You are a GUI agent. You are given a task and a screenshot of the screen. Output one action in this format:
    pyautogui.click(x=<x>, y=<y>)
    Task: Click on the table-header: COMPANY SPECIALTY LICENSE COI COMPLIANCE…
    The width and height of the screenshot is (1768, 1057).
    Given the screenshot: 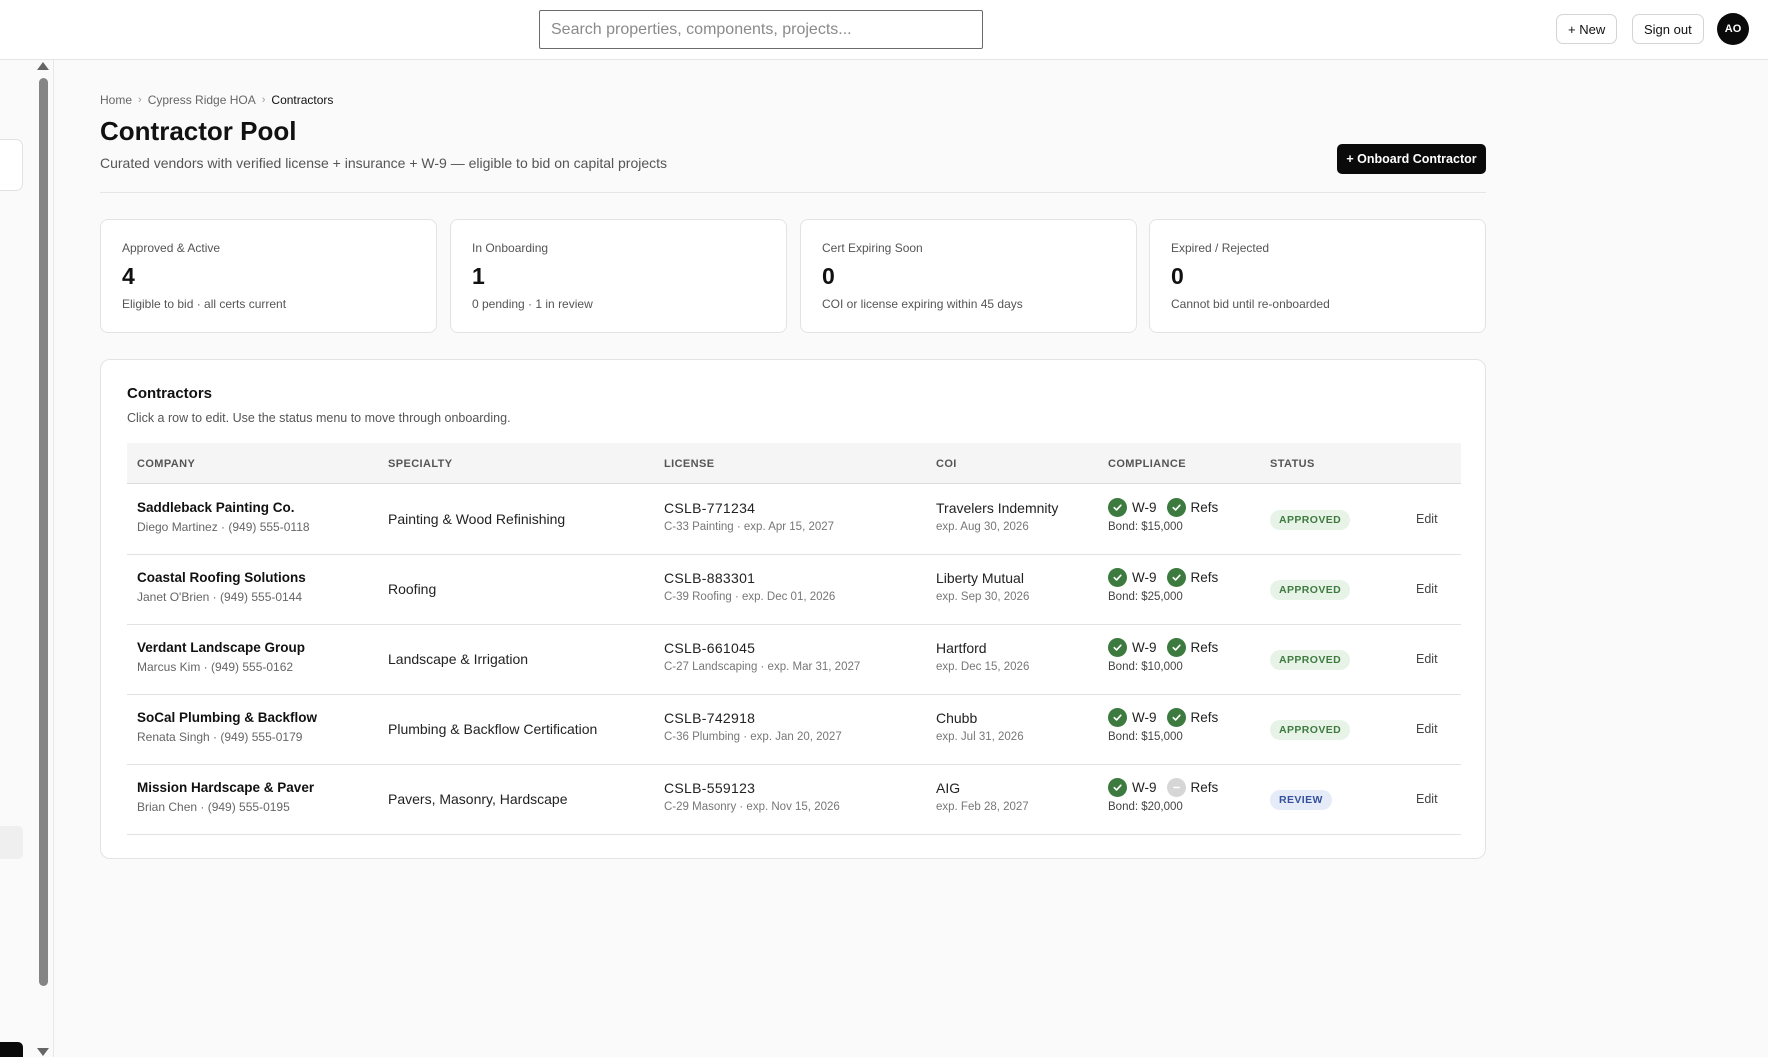 What is the action you would take?
    pyautogui.click(x=794, y=463)
    